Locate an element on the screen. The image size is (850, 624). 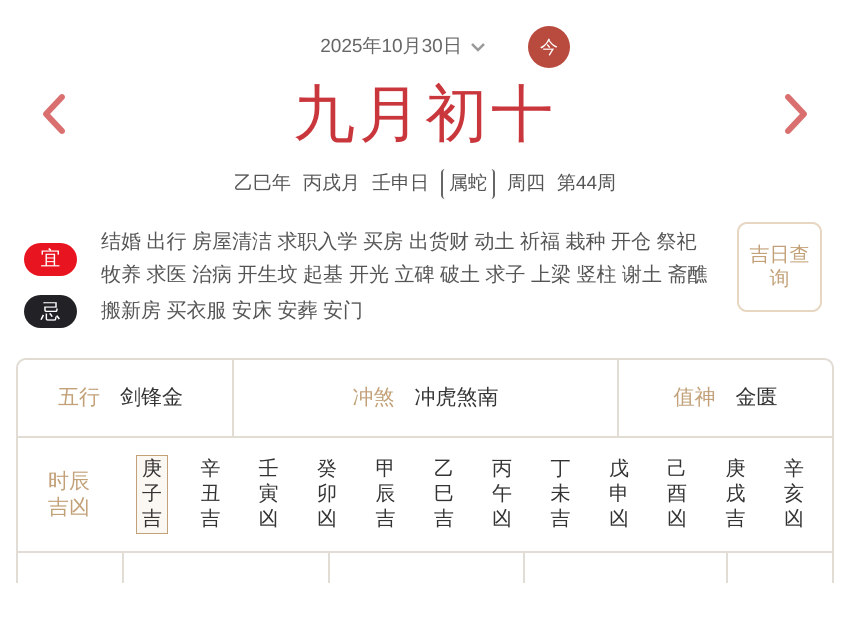
info-value: 剑锋金 is located at coordinates (151, 398).